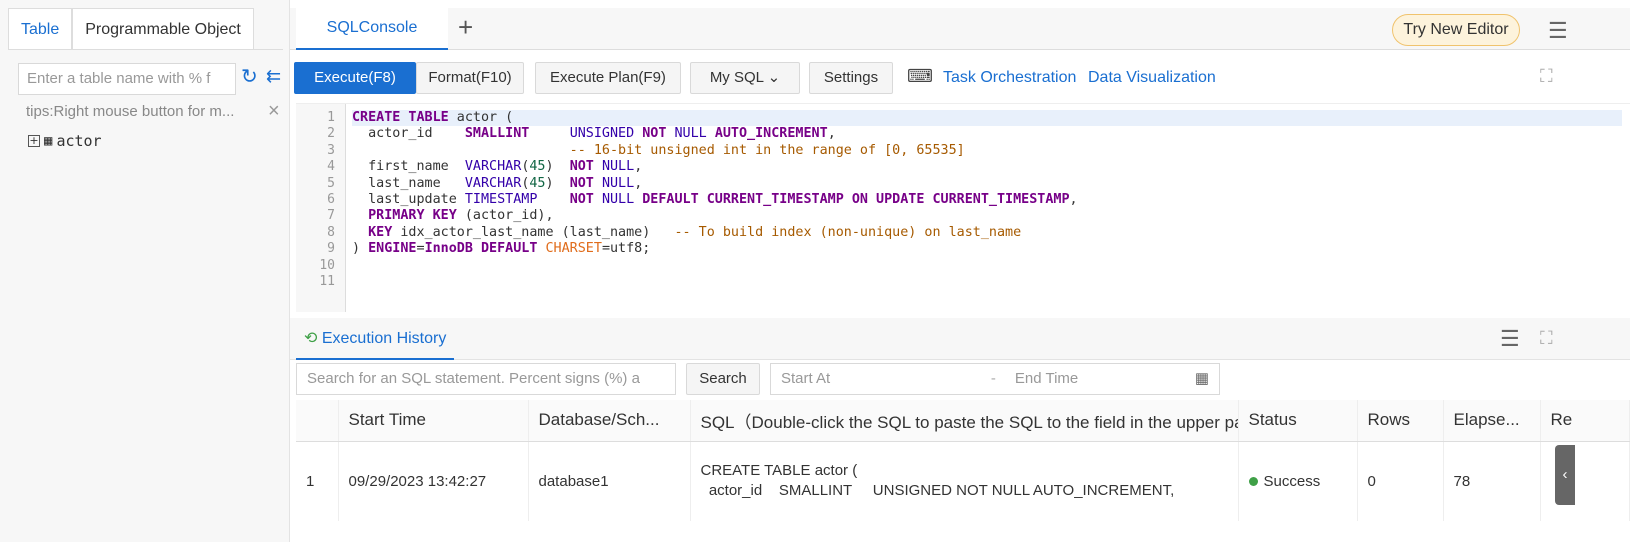 The width and height of the screenshot is (1630, 542). Describe the element at coordinates (920, 76) in the screenshot. I see `keyboard-icon: ⌨` at that location.